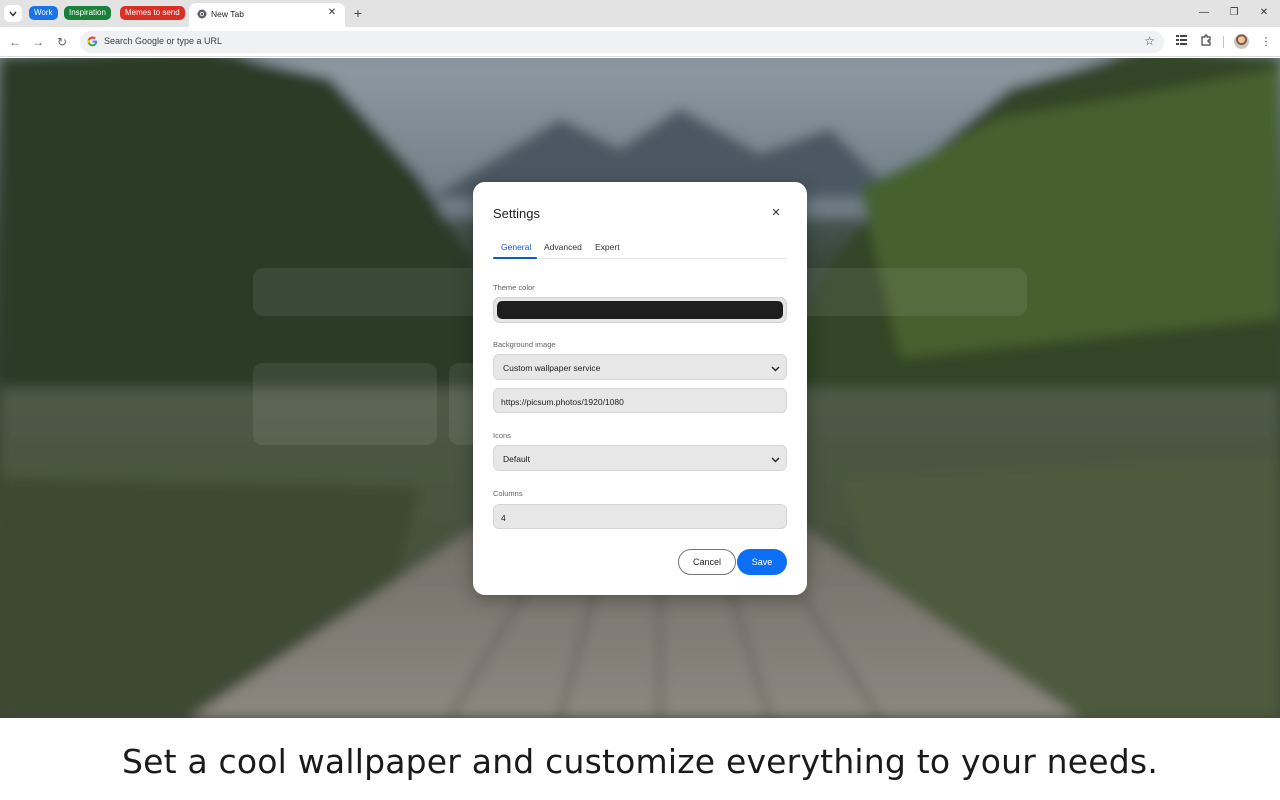  Describe the element at coordinates (227, 14) in the screenshot. I see `tab-title: New Tab` at that location.